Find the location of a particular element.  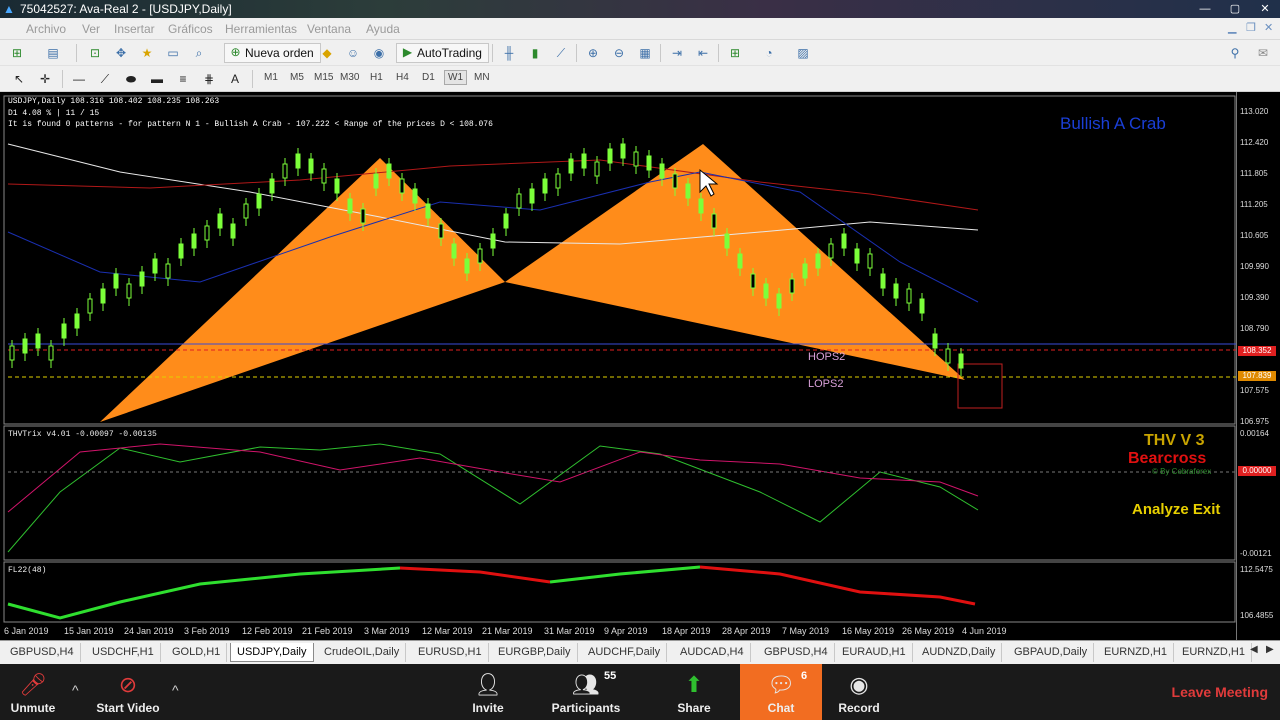

tester-icon: ⌕ is located at coordinates (199, 53).